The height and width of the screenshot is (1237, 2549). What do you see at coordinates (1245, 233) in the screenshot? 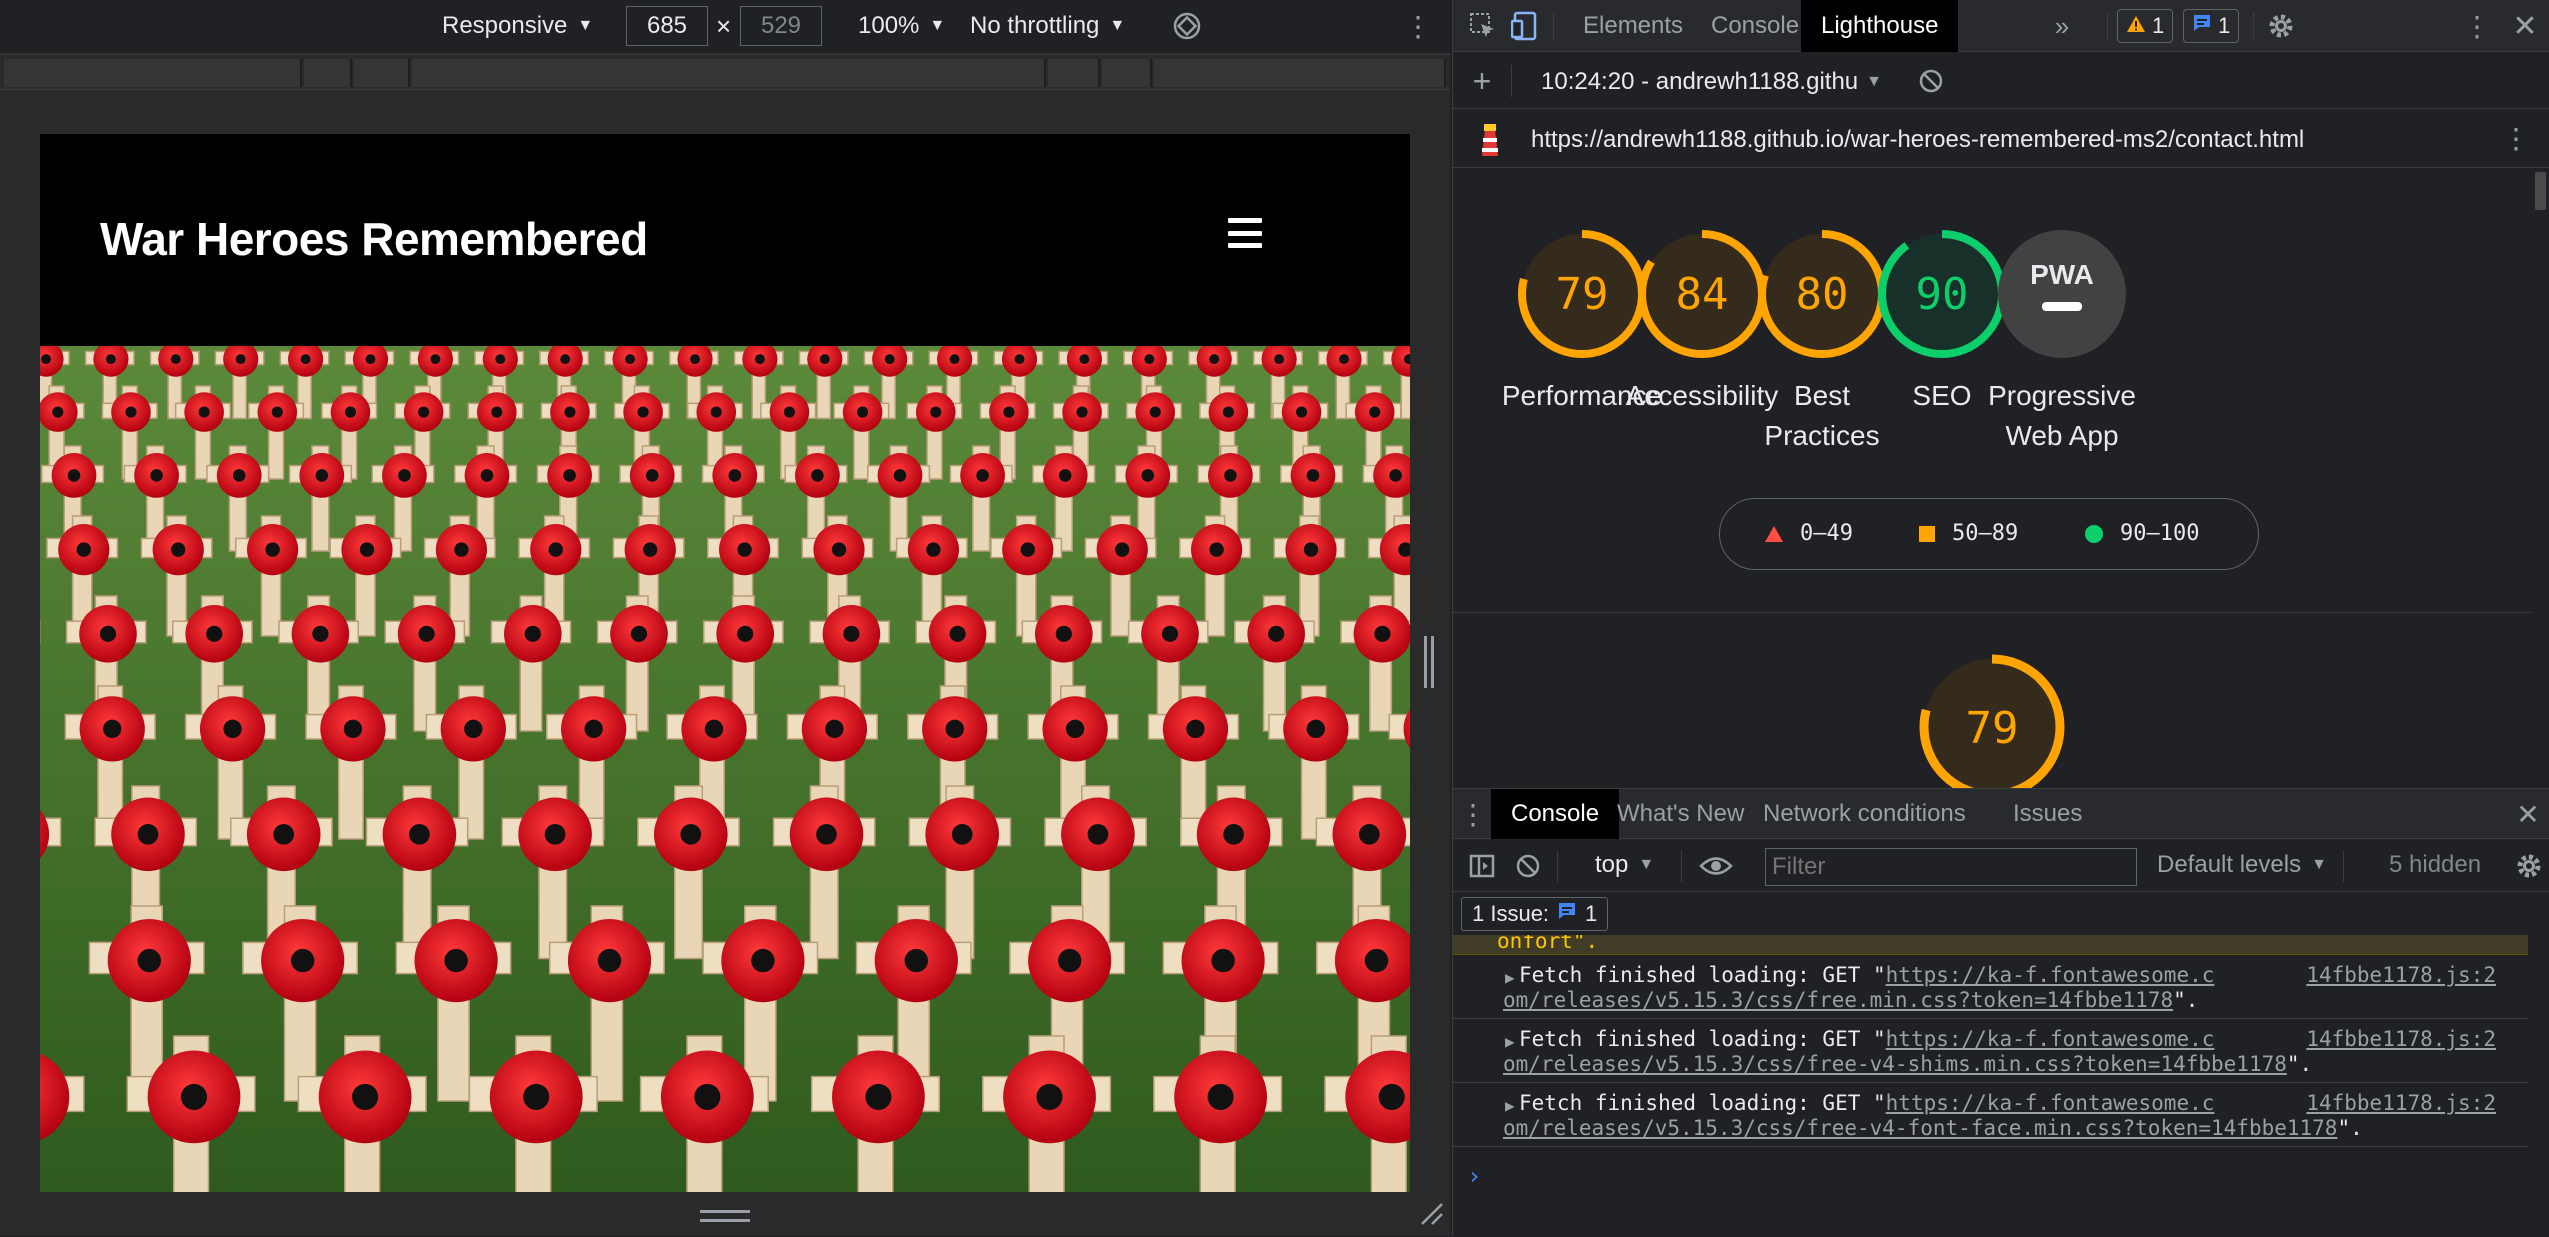
I see `menu-icon` at bounding box center [1245, 233].